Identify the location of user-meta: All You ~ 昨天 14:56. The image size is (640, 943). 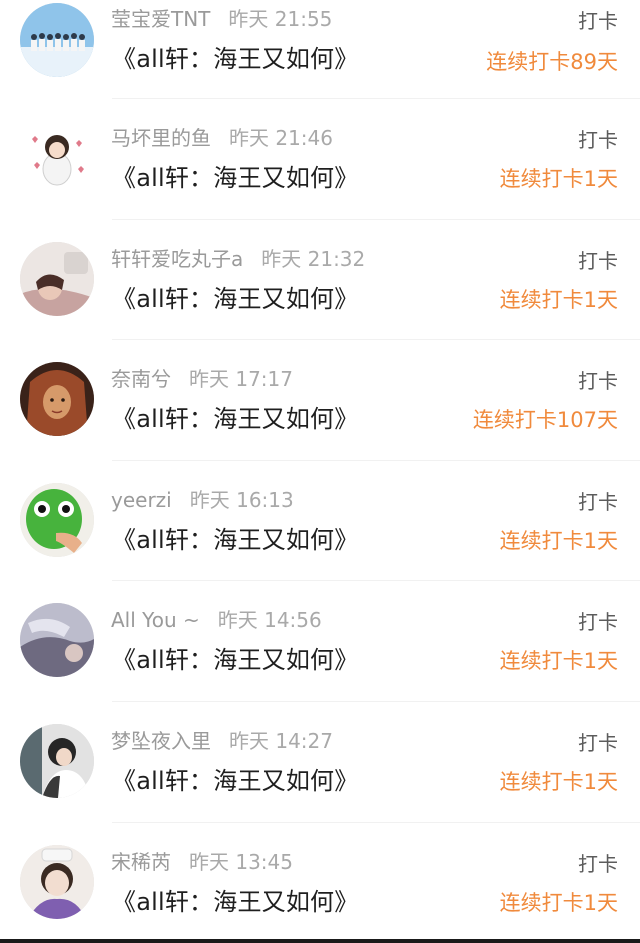
(216, 620).